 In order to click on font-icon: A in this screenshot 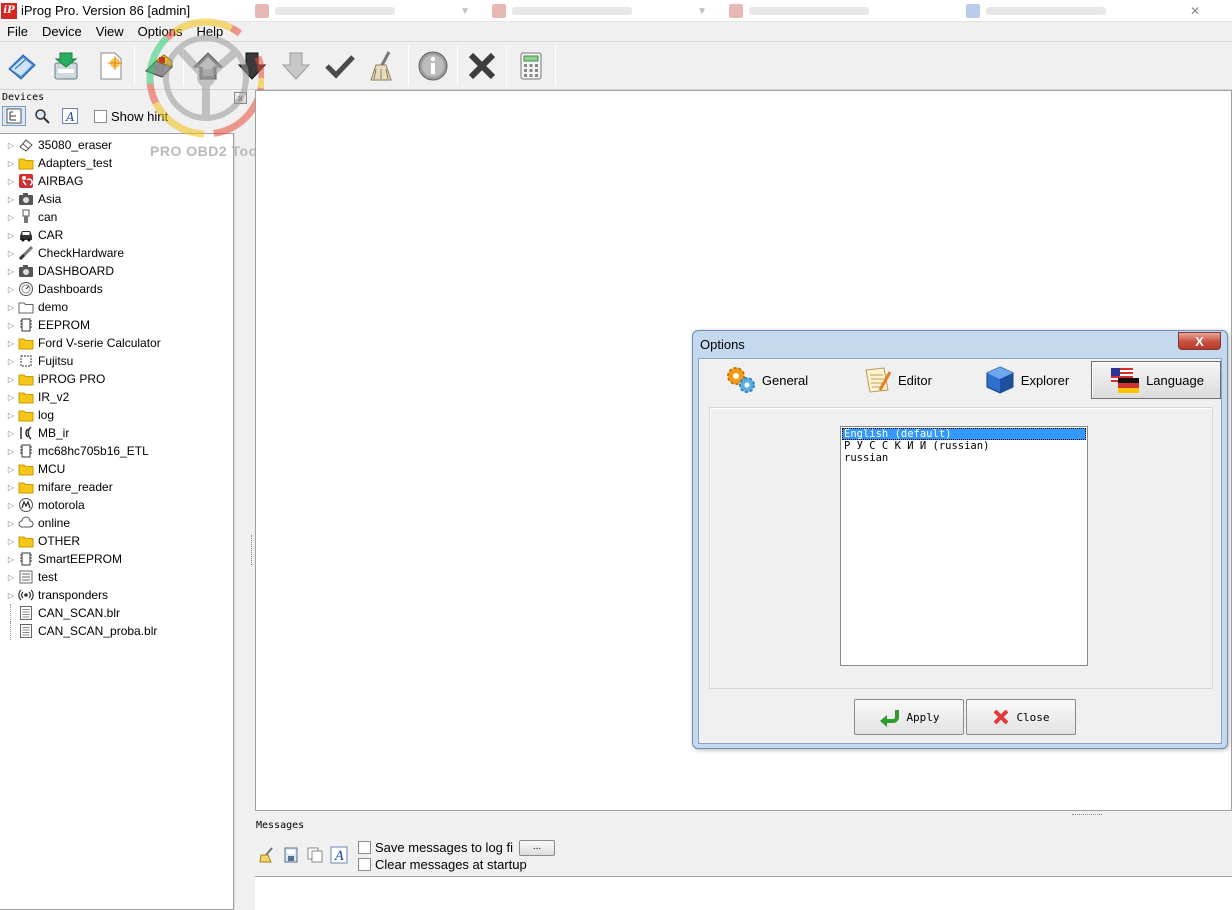, I will do `click(339, 855)`.